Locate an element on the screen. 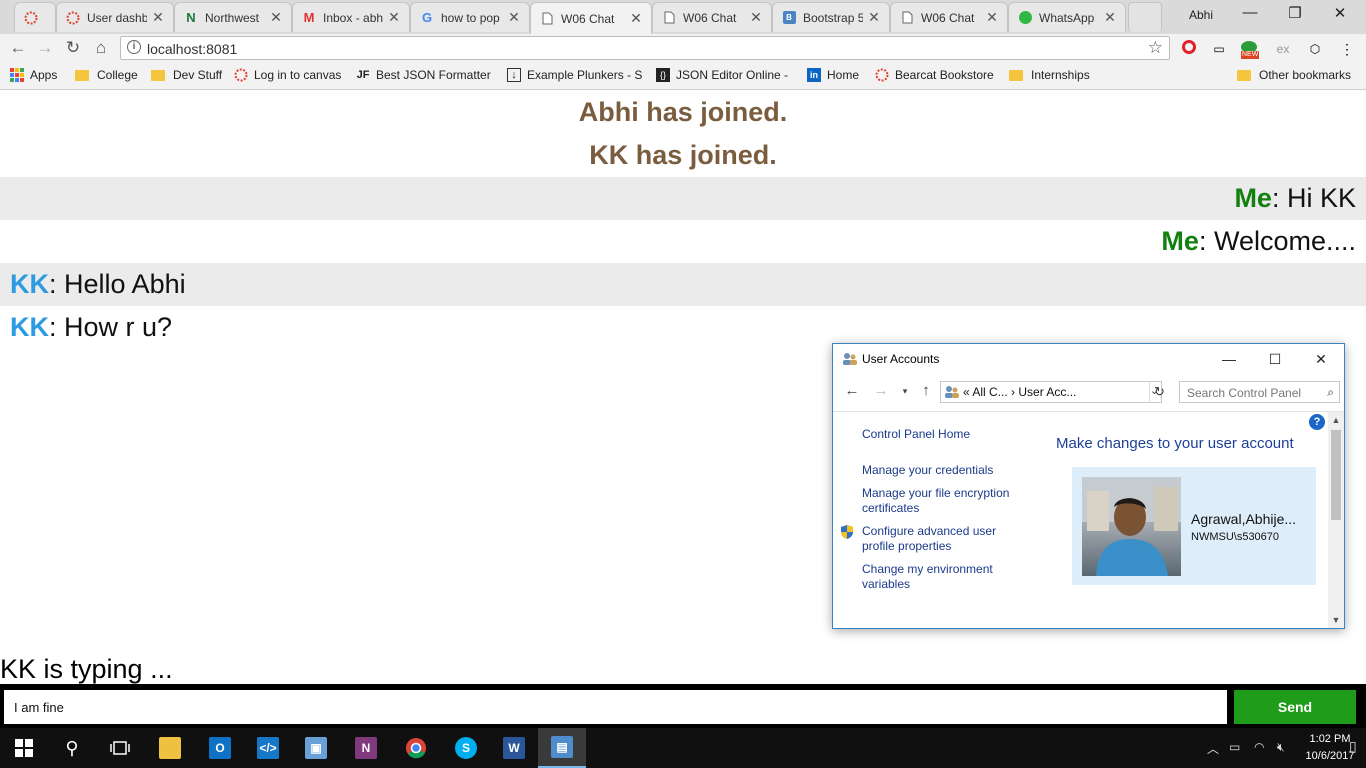  taskbar-skype: S is located at coordinates (466, 748).